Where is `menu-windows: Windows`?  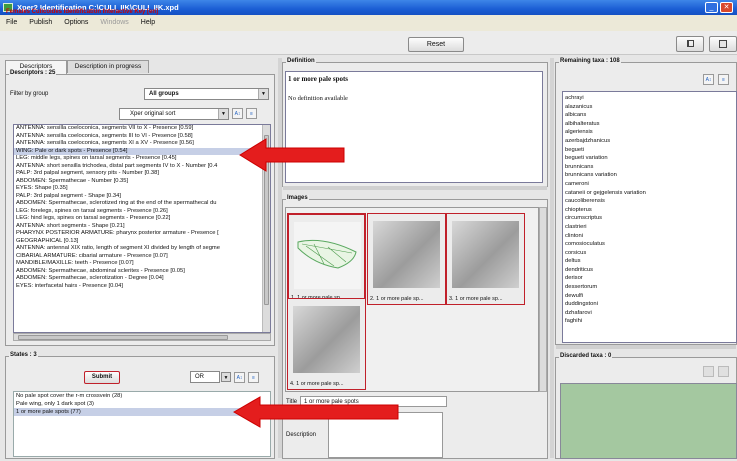
menu-windows: Windows is located at coordinates (114, 22).